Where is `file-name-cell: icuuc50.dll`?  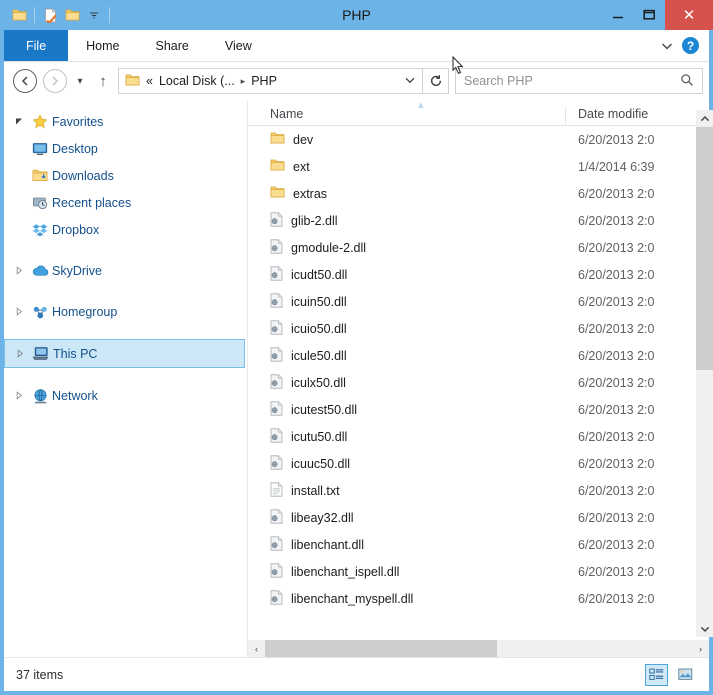
file-name-cell: icuuc50.dll is located at coordinates (407, 463).